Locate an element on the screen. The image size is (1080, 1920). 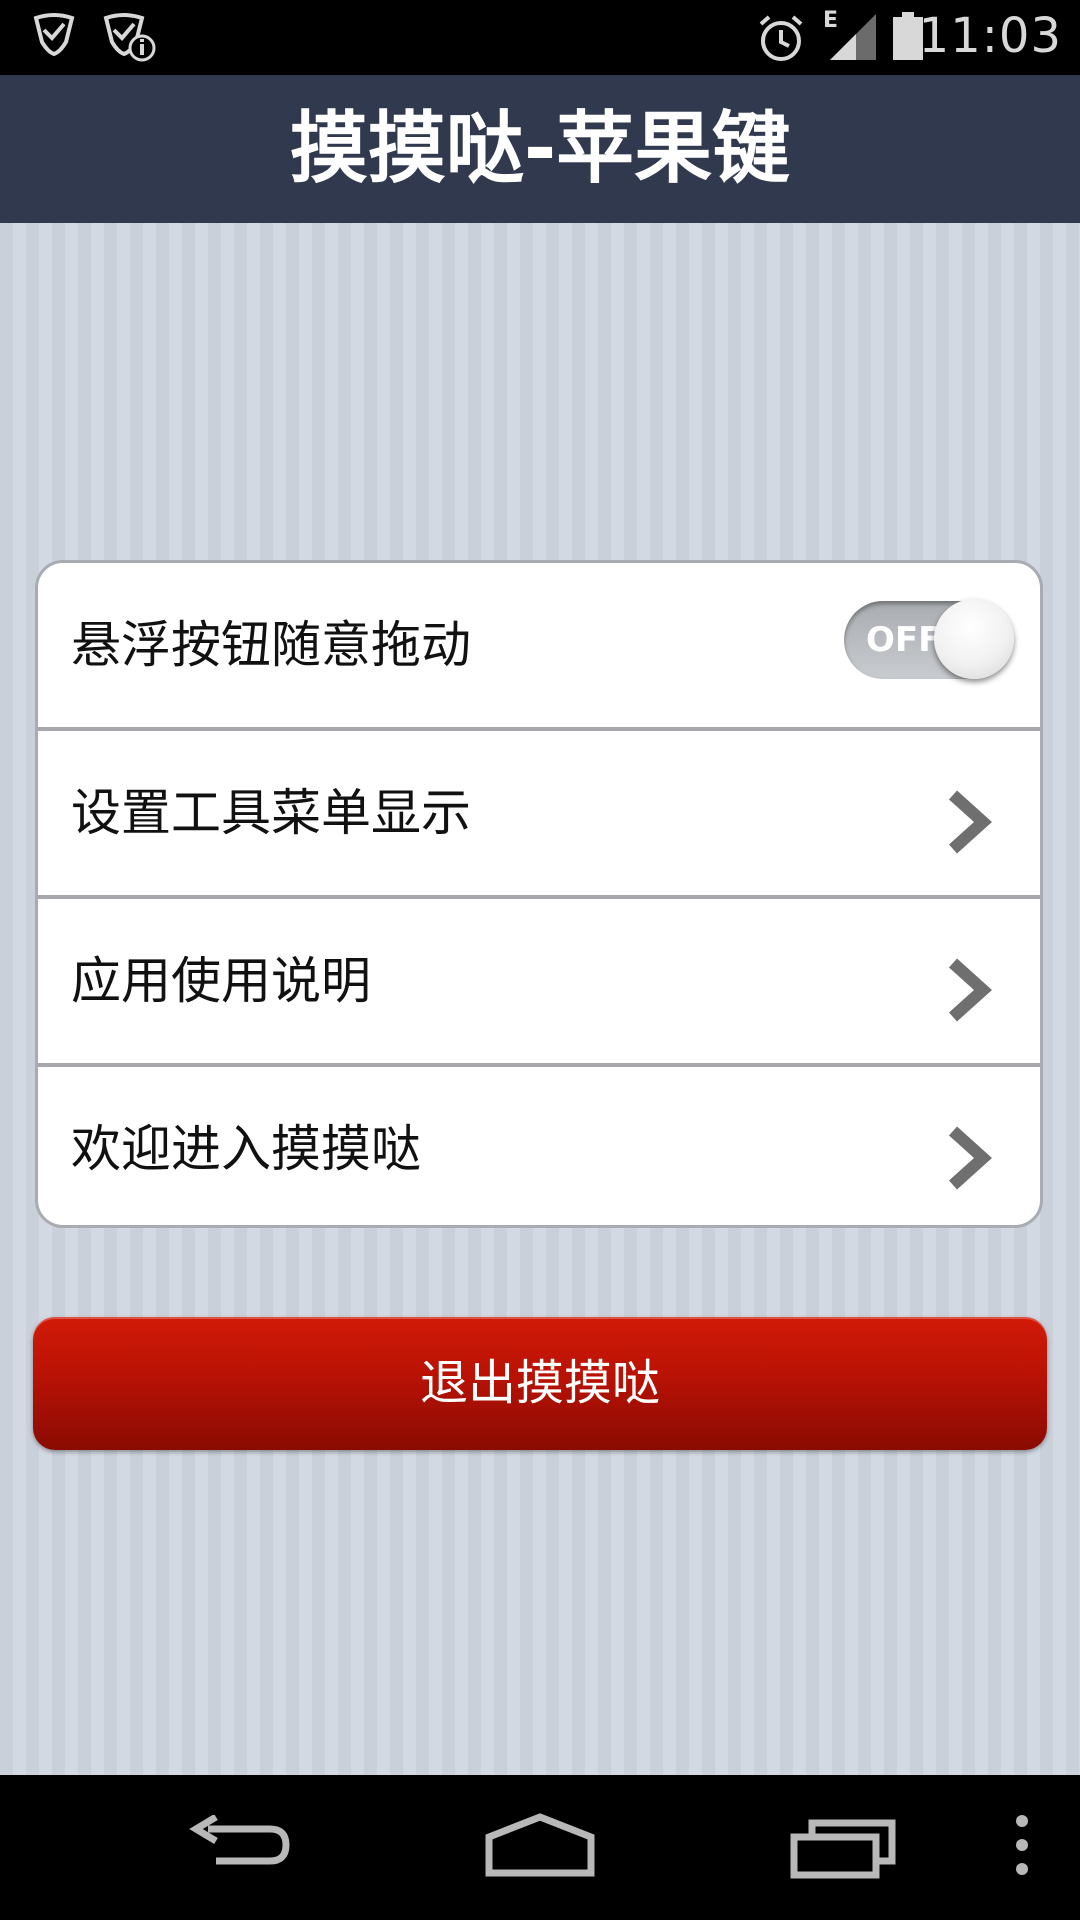
overflow-menu-icon is located at coordinates (1022, 1845).